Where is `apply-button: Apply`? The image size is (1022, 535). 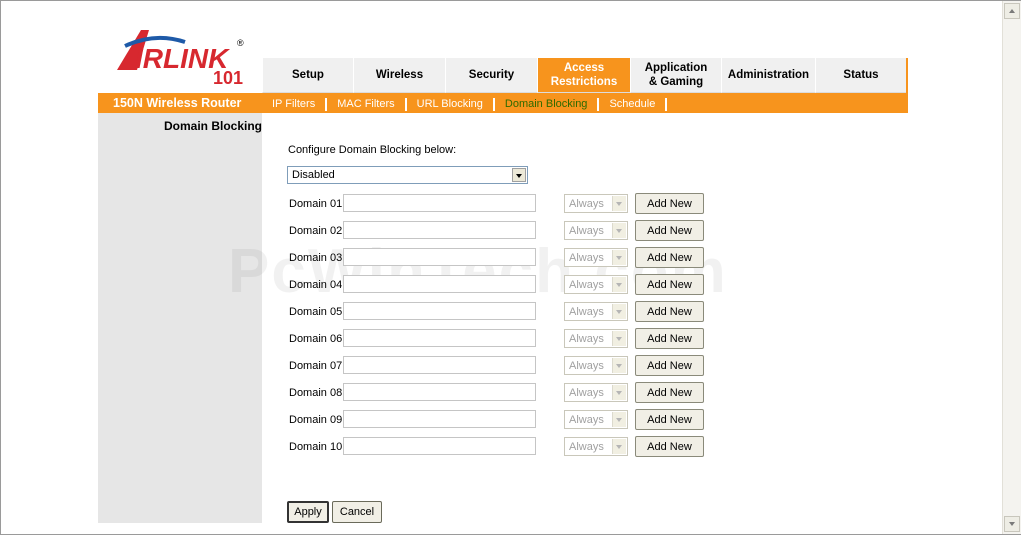 apply-button: Apply is located at coordinates (308, 512).